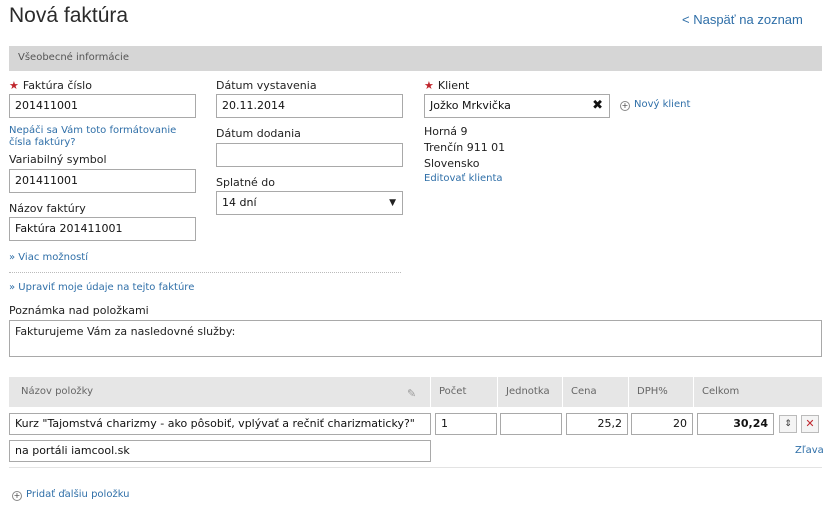  I want to click on header-vat: DPH%, so click(652, 391).